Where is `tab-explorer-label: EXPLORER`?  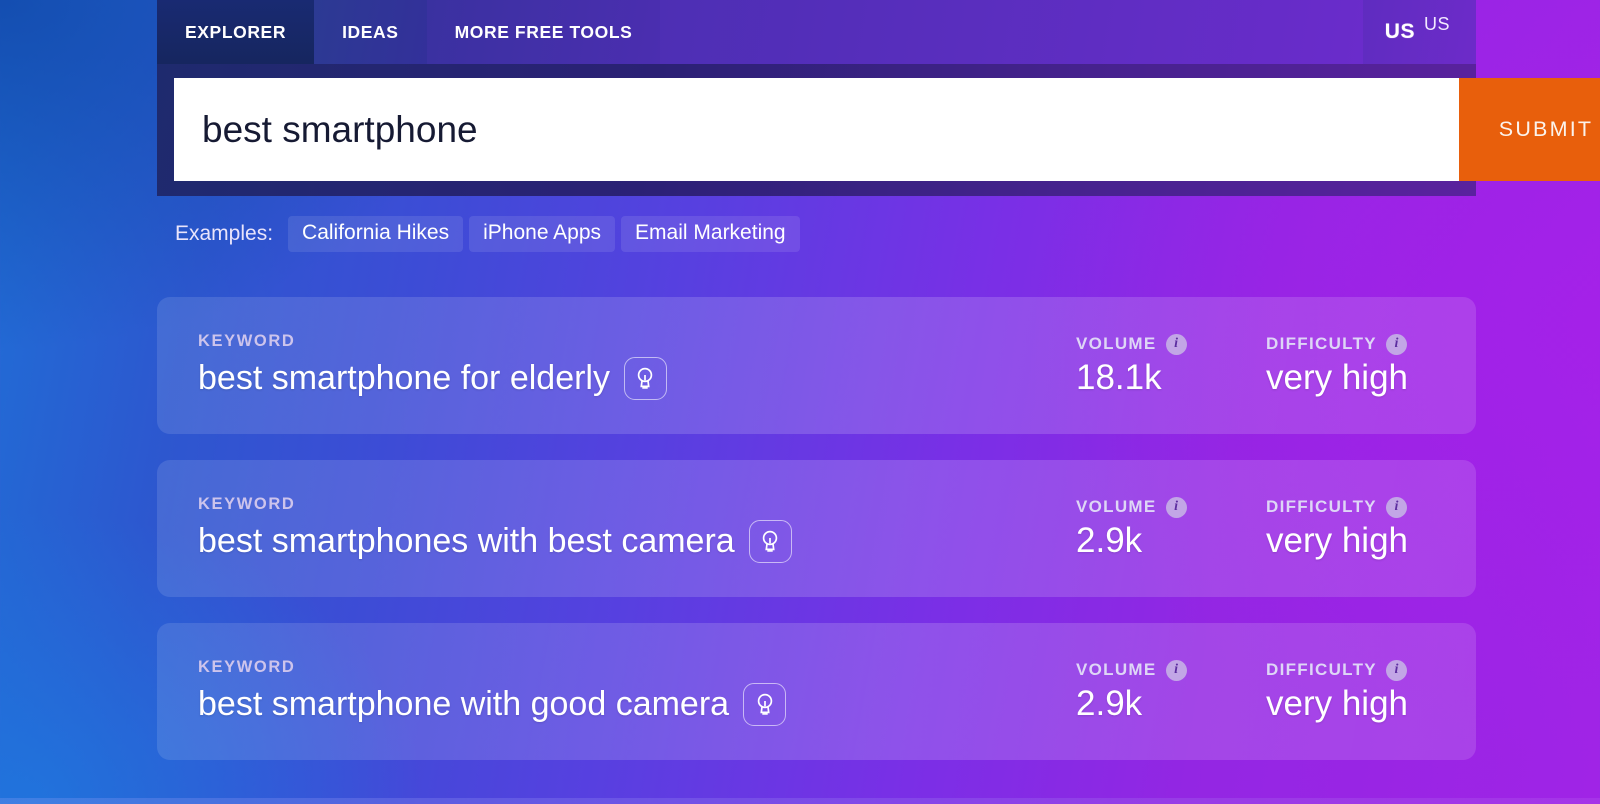
tab-explorer-label: EXPLORER is located at coordinates (236, 31).